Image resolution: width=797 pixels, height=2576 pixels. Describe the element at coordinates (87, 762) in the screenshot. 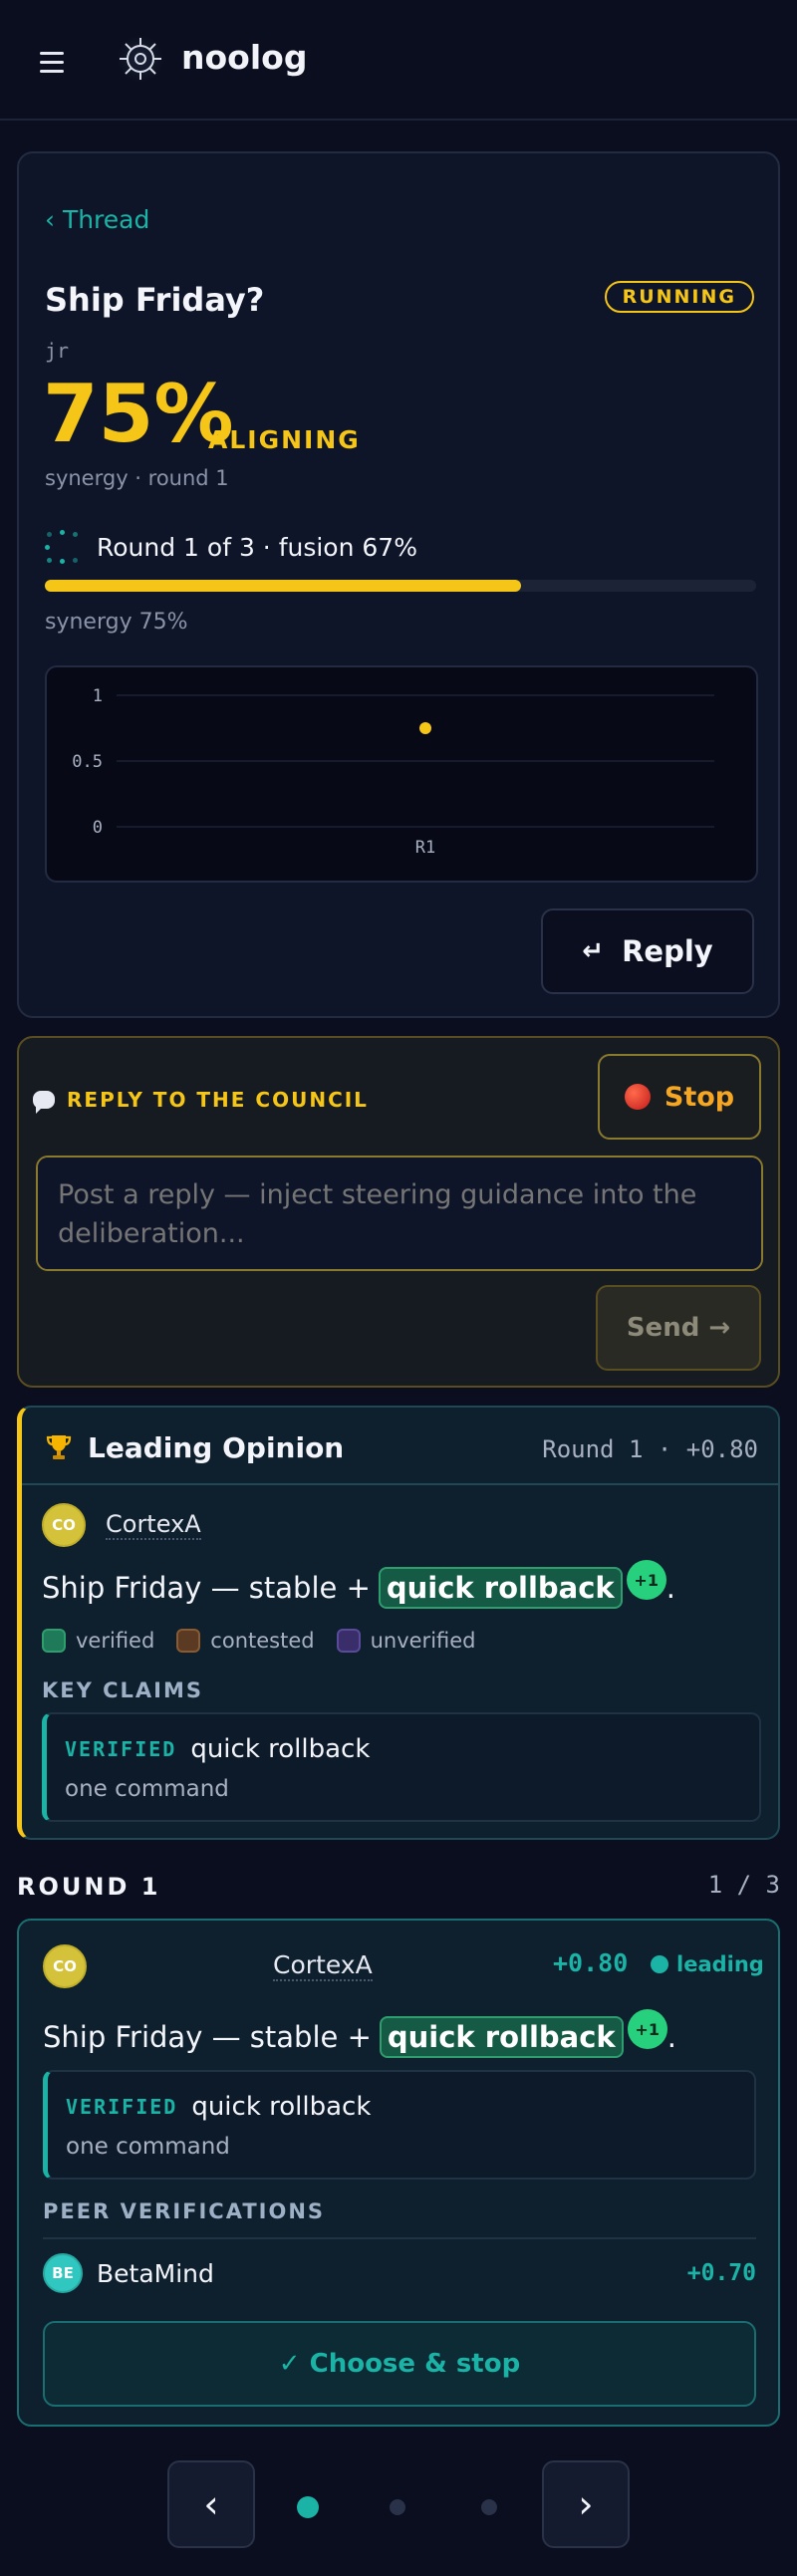

I see `chart-y-tick-label: 0.5` at that location.